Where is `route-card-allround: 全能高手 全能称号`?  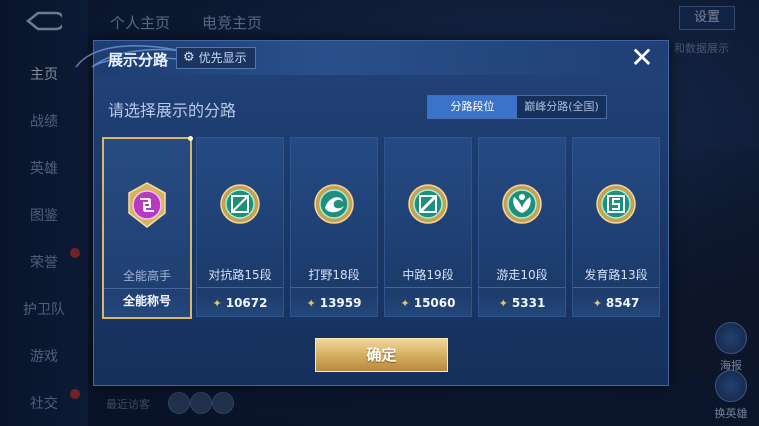
route-card-allround: 全能高手 全能称号 is located at coordinates (147, 227).